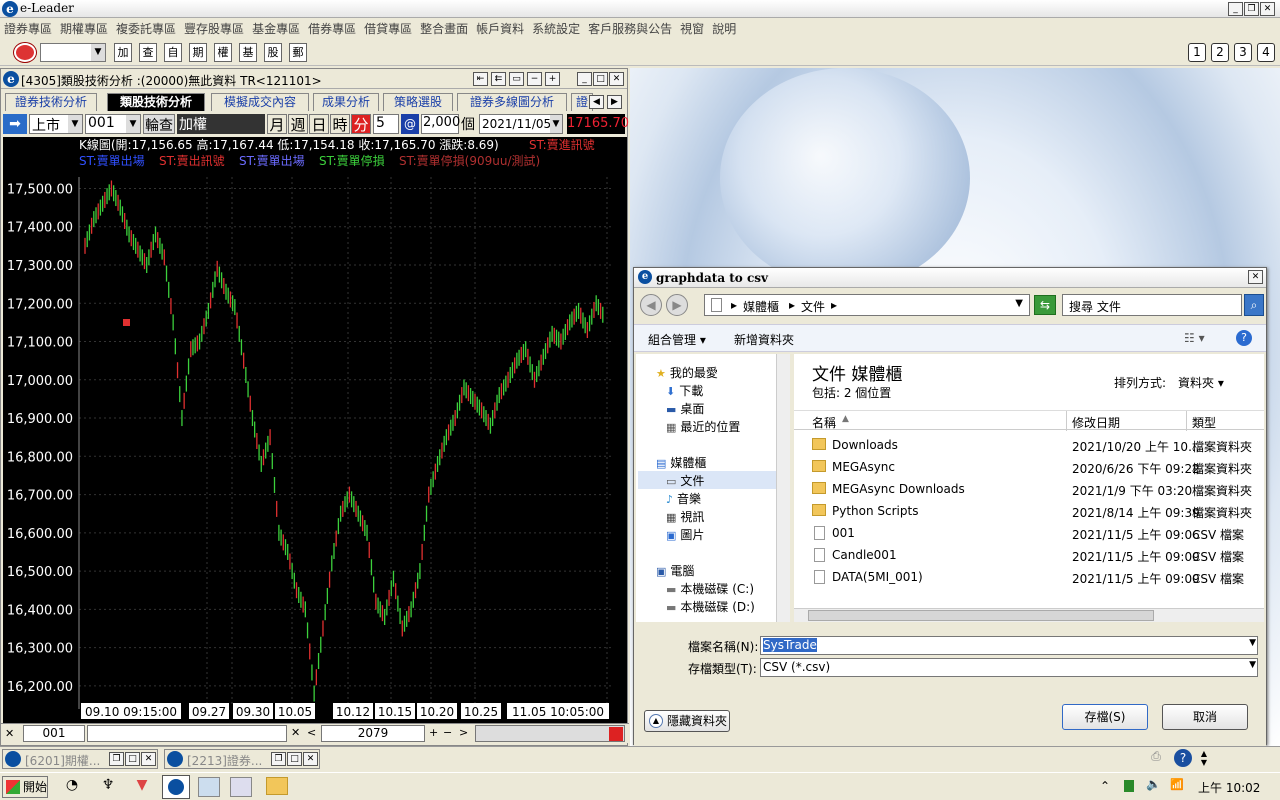 This screenshot has width=1280, height=800. Describe the element at coordinates (123, 52) in the screenshot. I see `toolbar-icon-0: 加` at that location.